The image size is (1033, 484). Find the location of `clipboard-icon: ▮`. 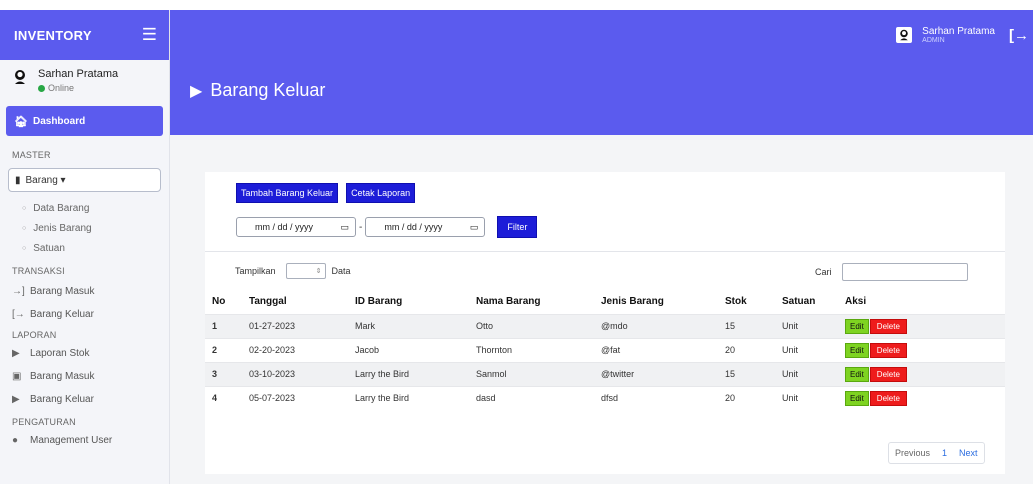

clipboard-icon: ▮ is located at coordinates (18, 180).